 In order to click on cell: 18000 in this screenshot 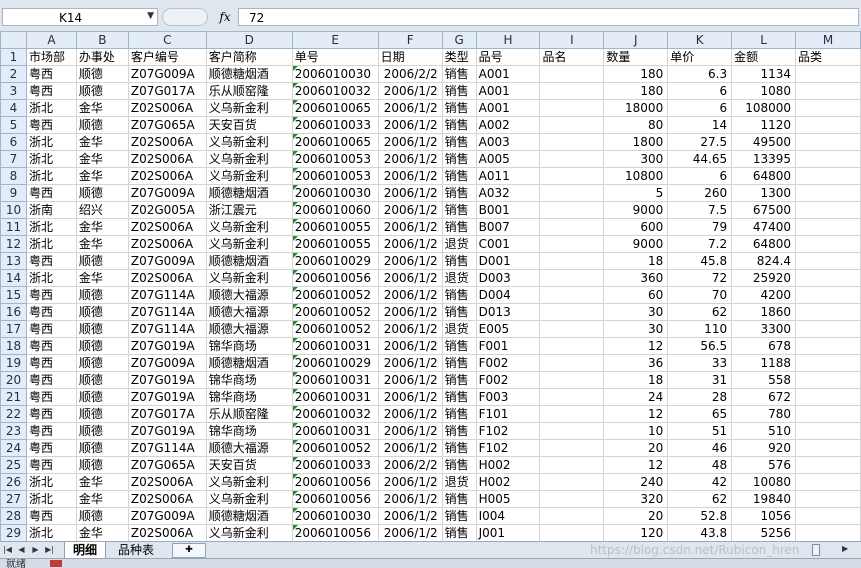, I will do `click(636, 108)`.